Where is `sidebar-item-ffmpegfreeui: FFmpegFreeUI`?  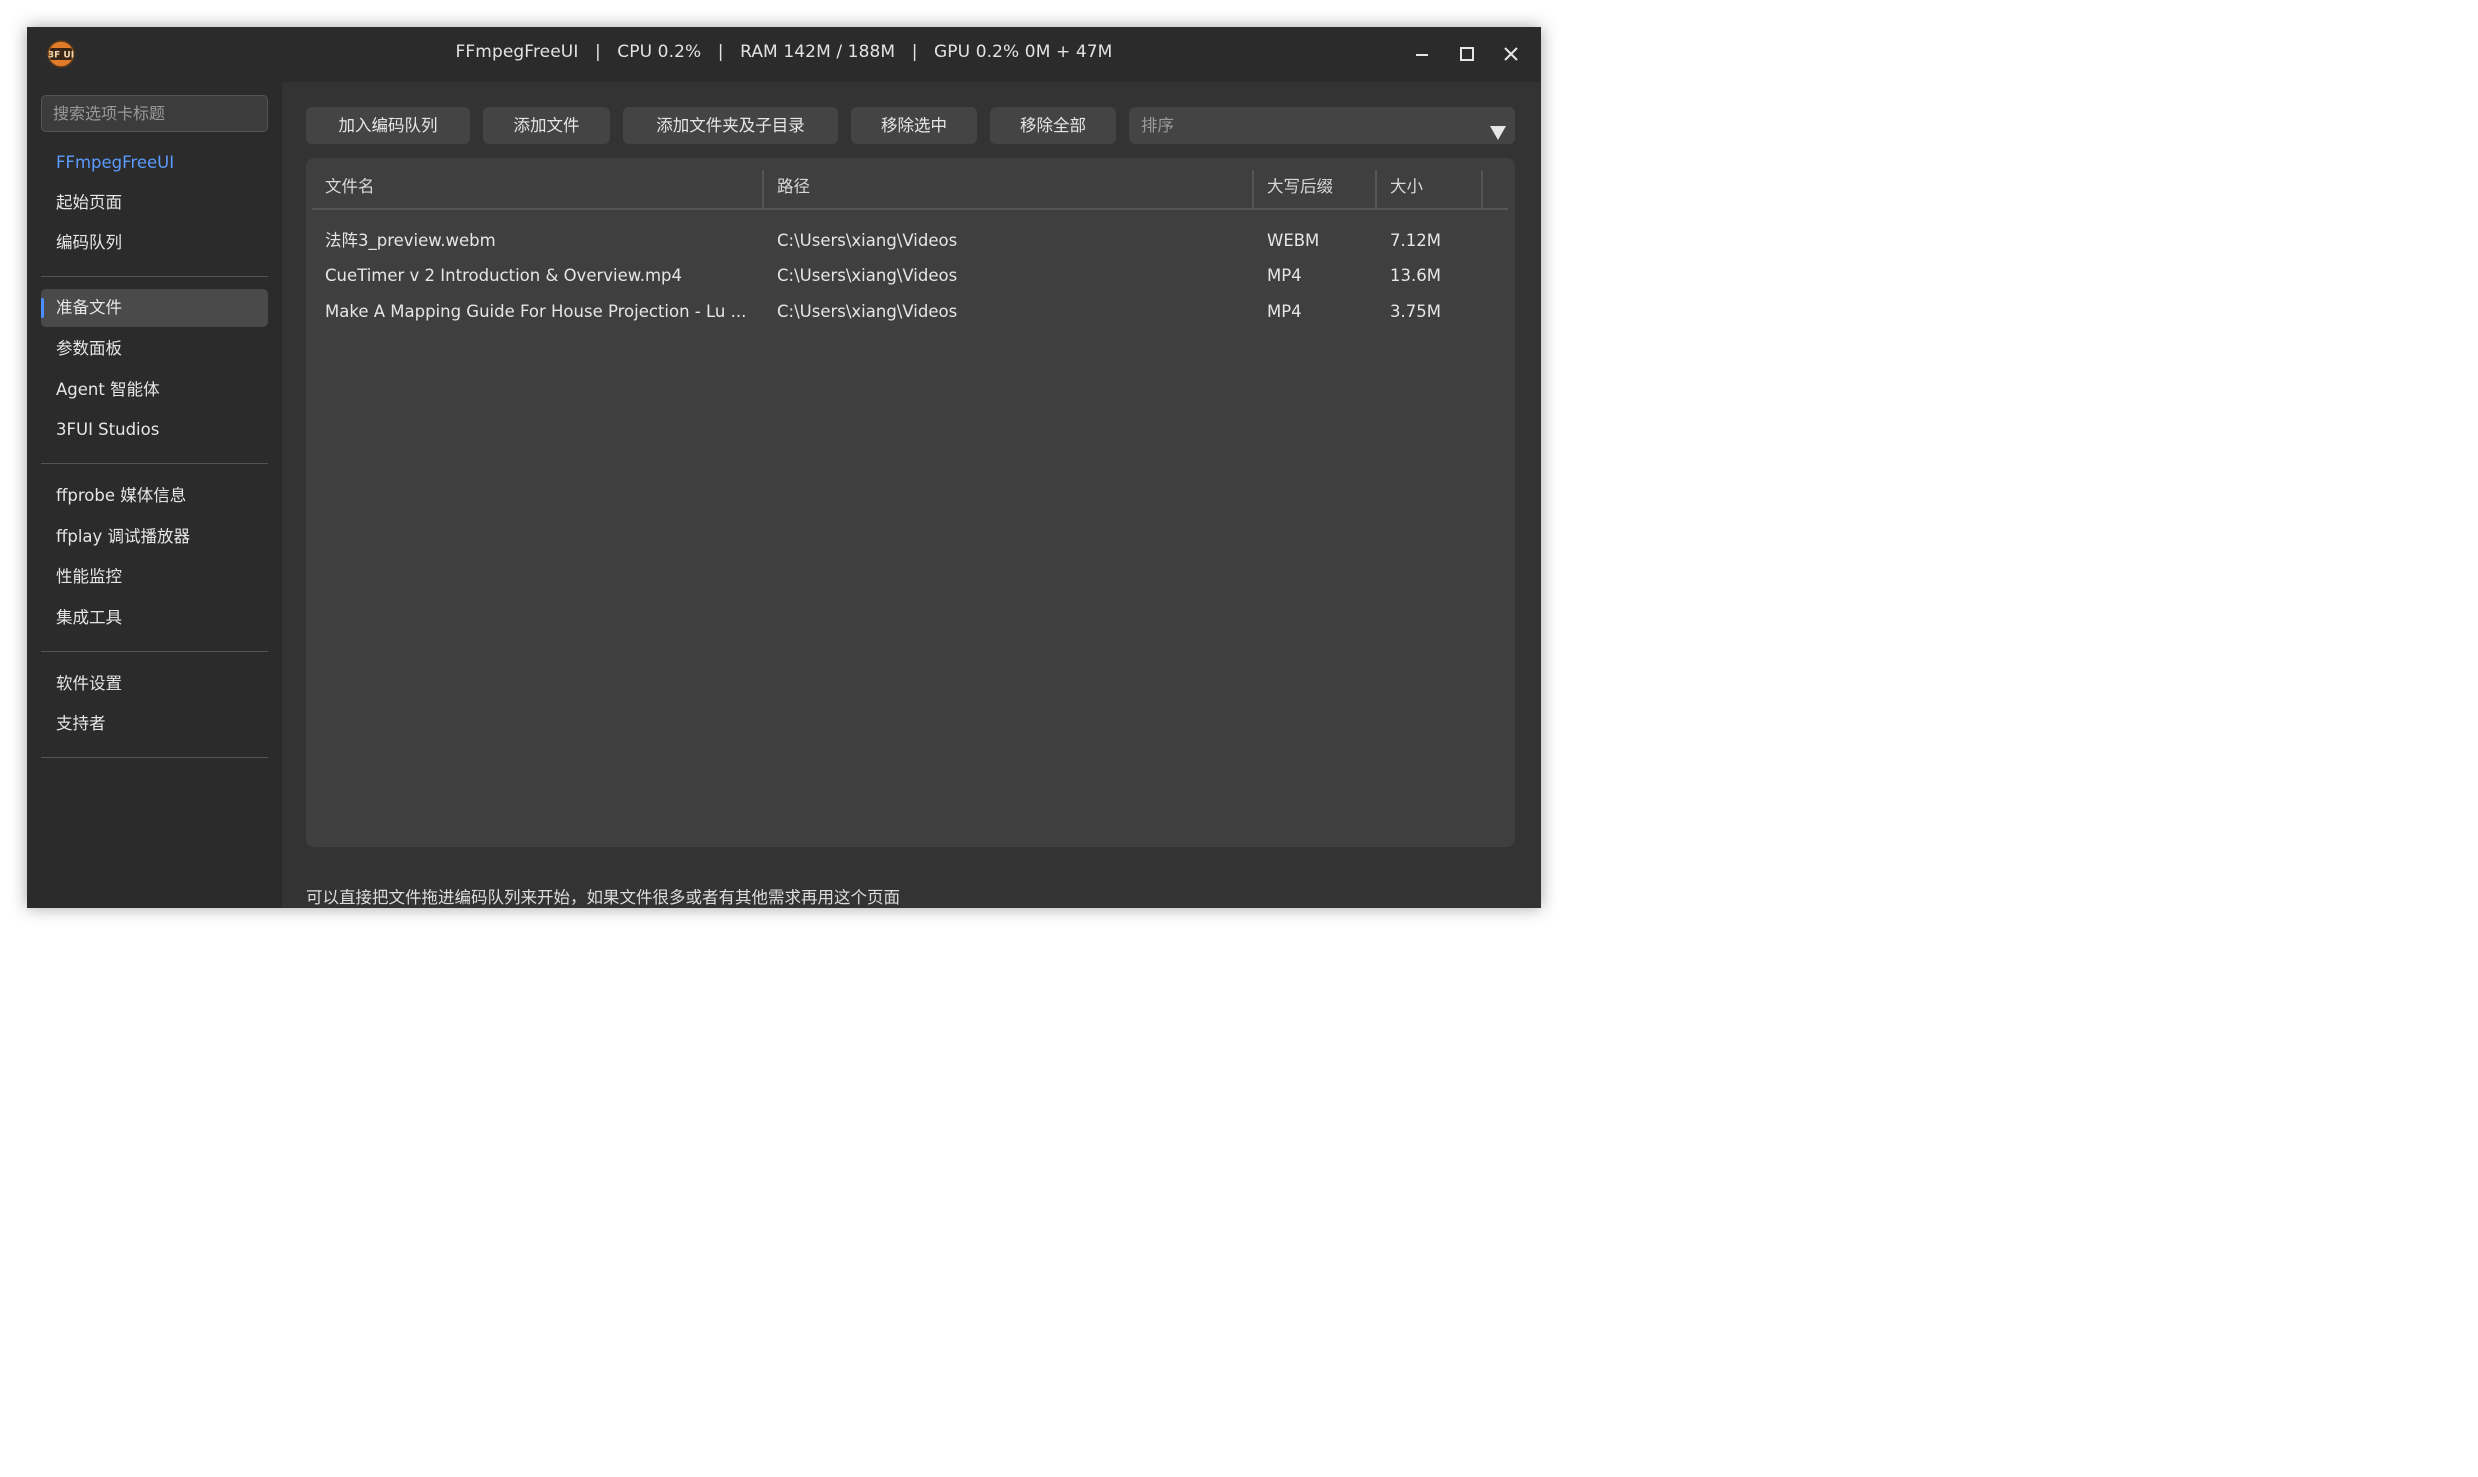 sidebar-item-ffmpegfreeui: FFmpegFreeUI is located at coordinates (154, 163).